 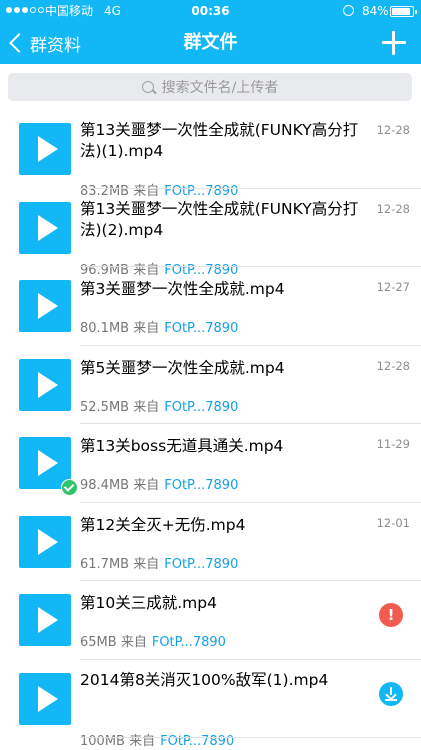 What do you see at coordinates (19, 43) in the screenshot?
I see `chevron-left-icon` at bounding box center [19, 43].